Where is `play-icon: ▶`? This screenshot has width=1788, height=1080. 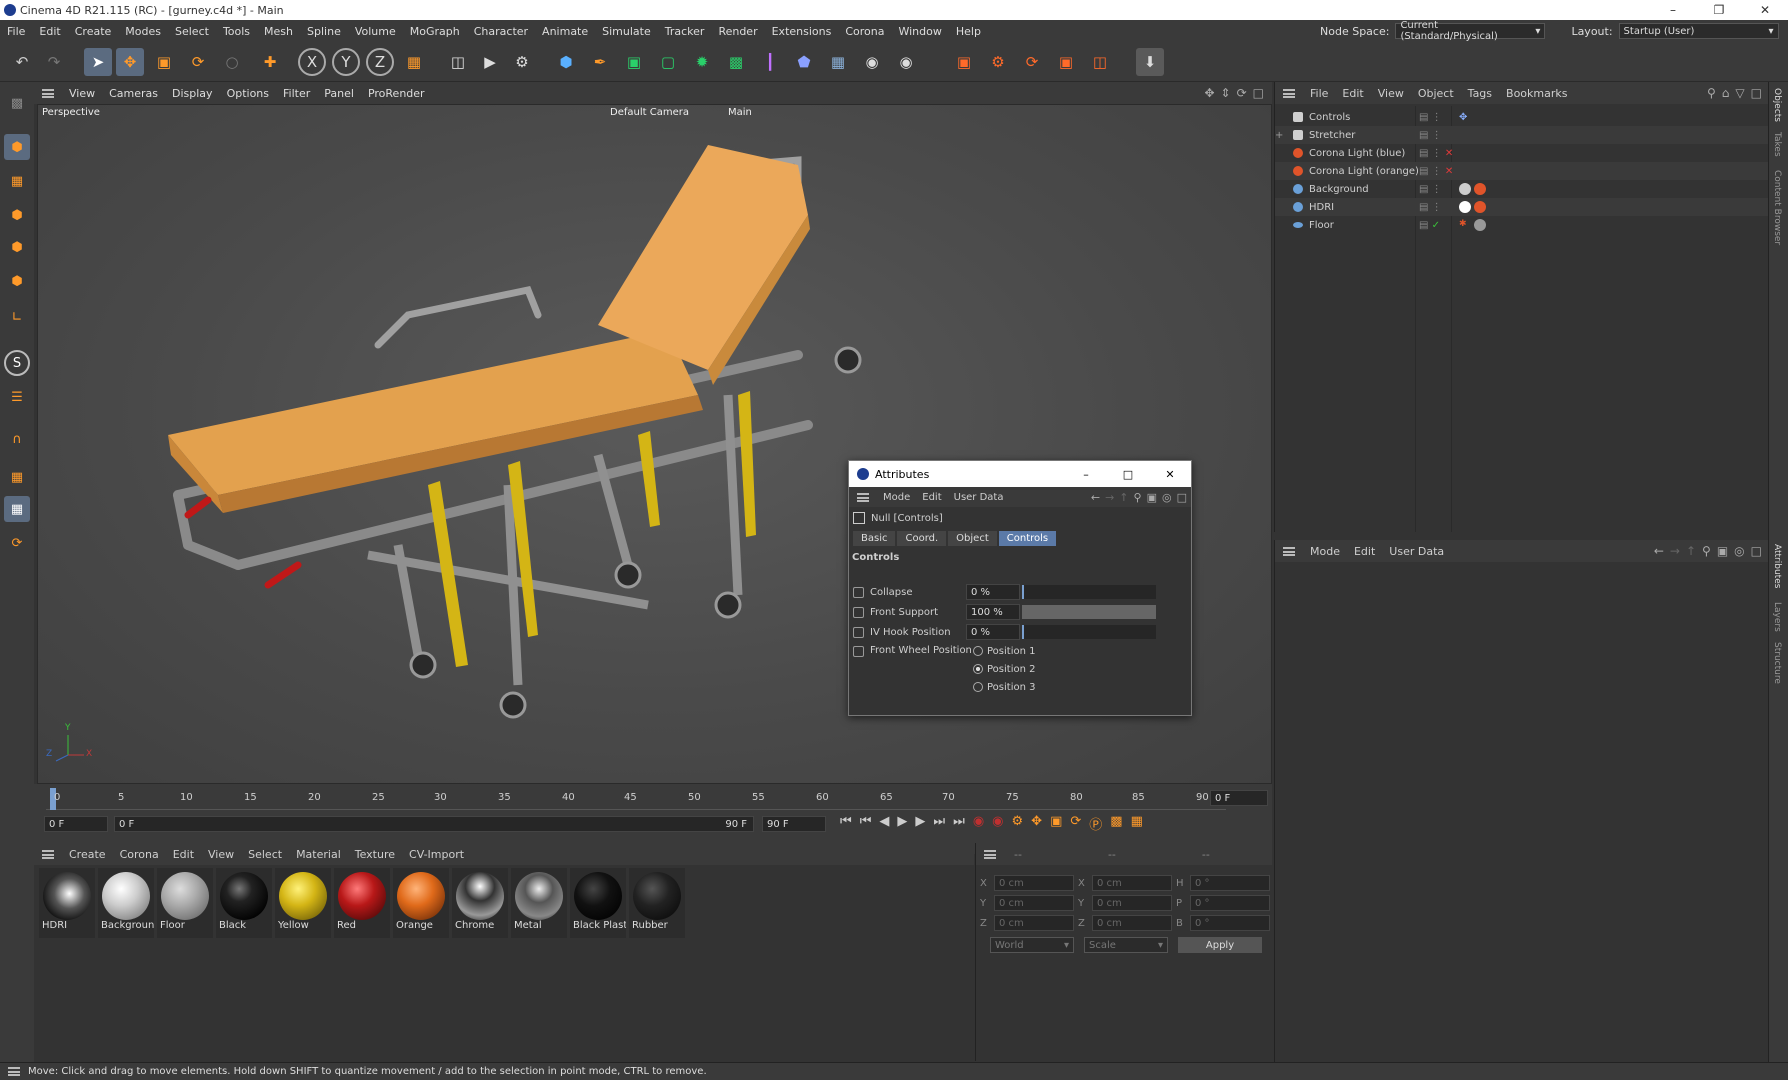
play-icon: ▶ is located at coordinates (902, 823).